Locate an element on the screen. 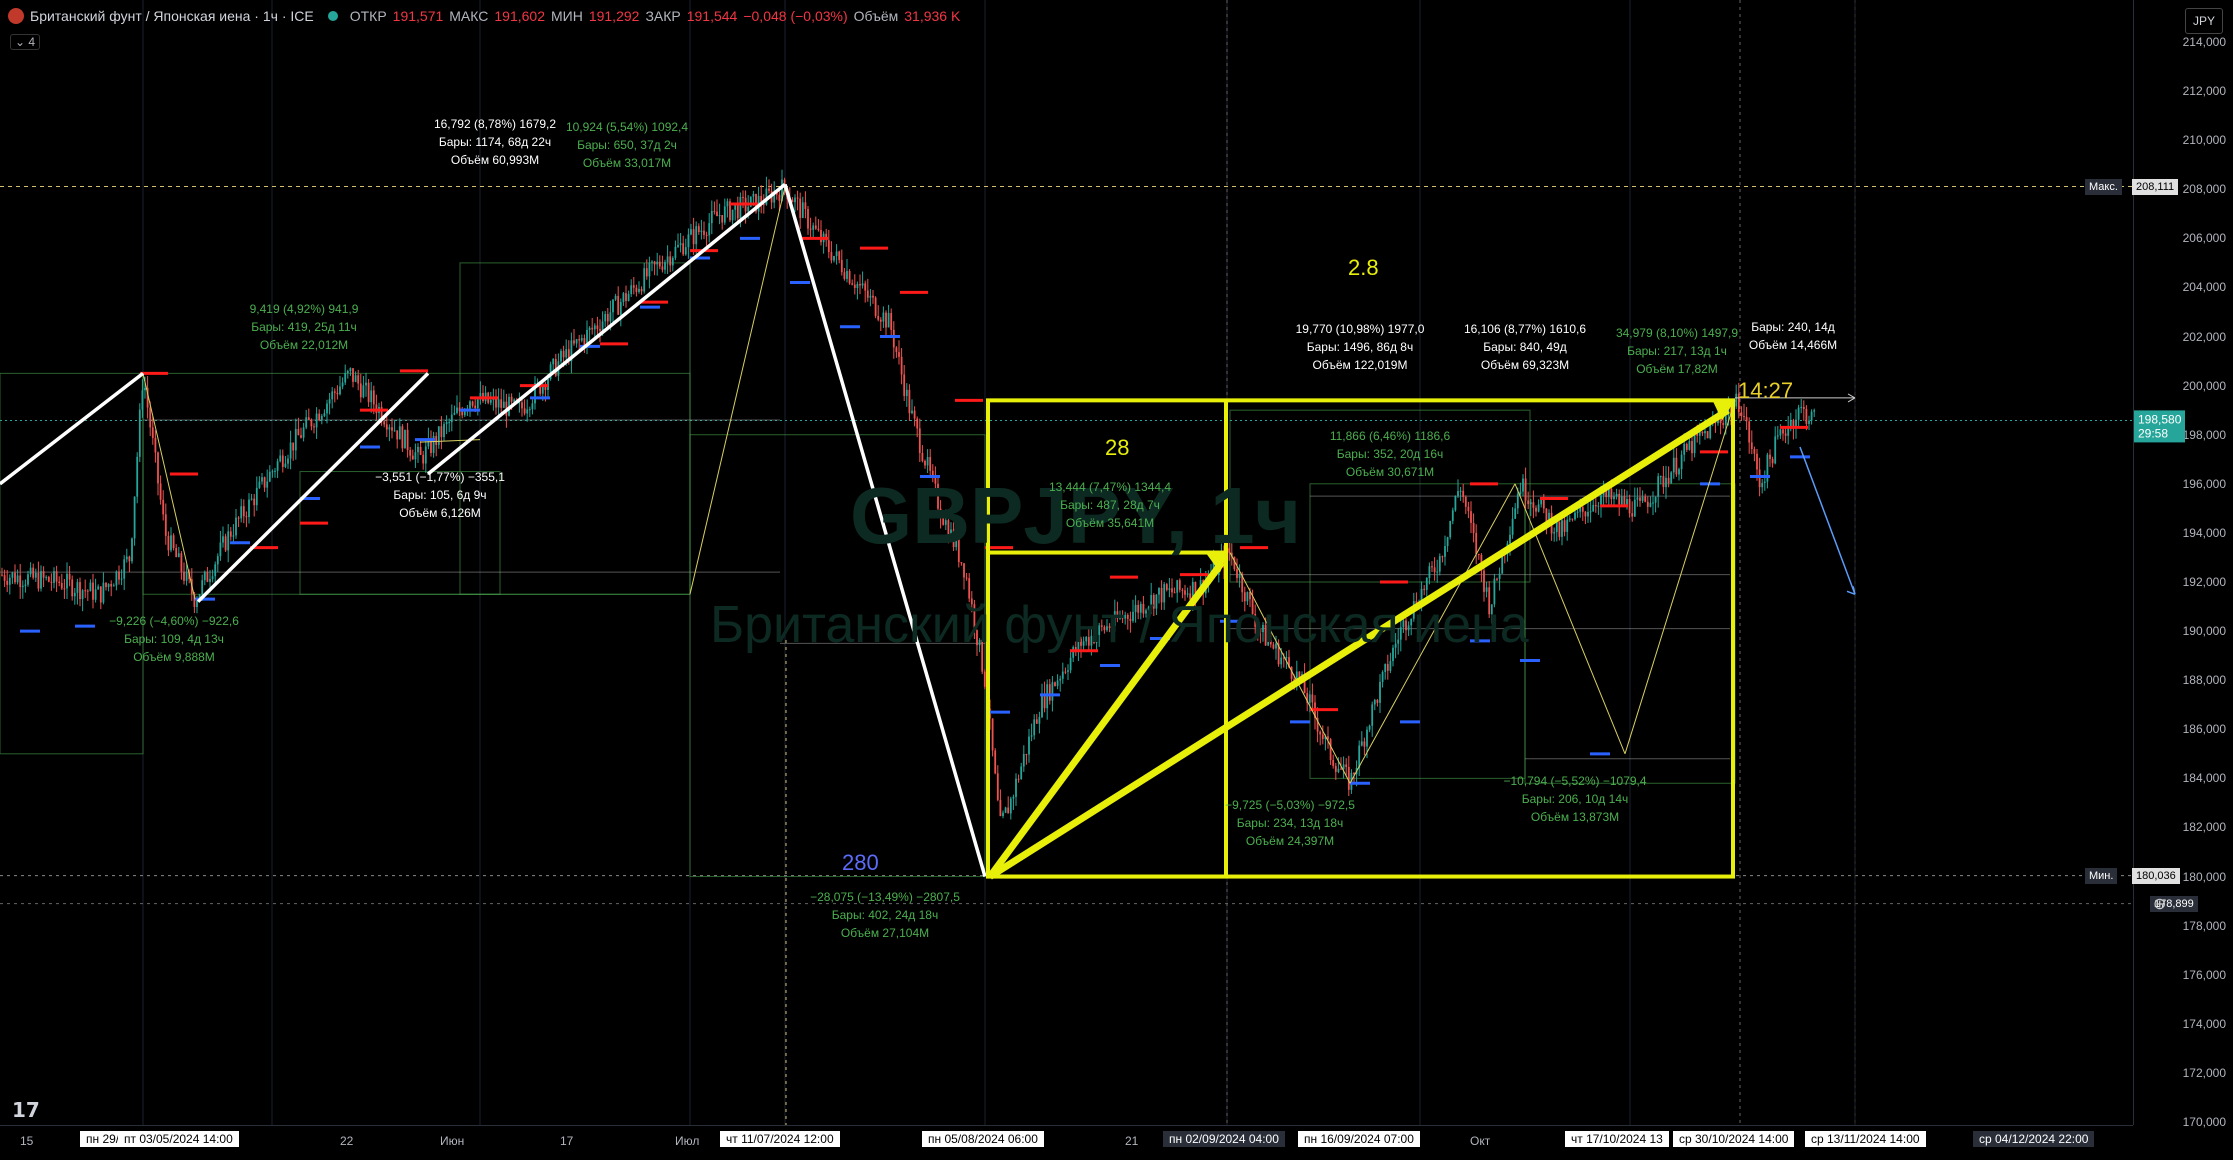 Image resolution: width=2233 pixels, height=1160 pixels. low-label: МИН is located at coordinates (566, 16).